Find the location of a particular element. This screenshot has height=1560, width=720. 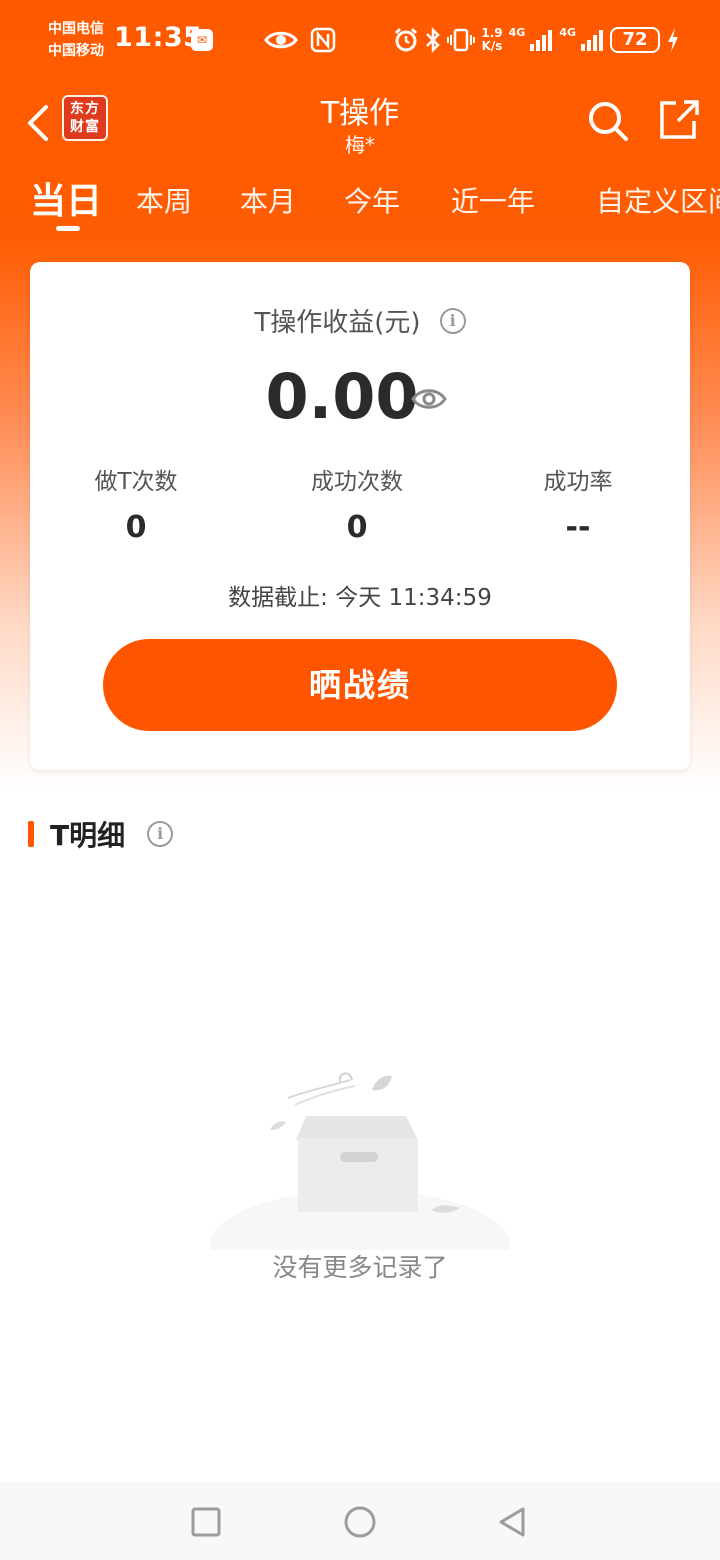

battery-icon: 72 is located at coordinates (635, 40).